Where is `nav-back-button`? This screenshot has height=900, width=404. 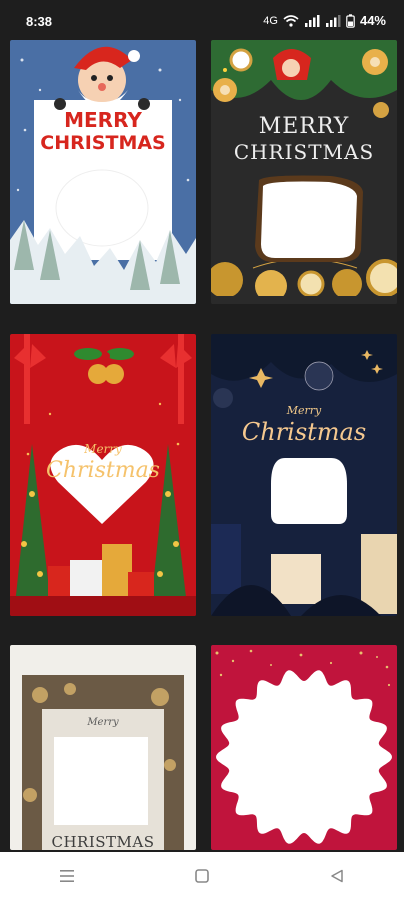 nav-back-button is located at coordinates (337, 876).